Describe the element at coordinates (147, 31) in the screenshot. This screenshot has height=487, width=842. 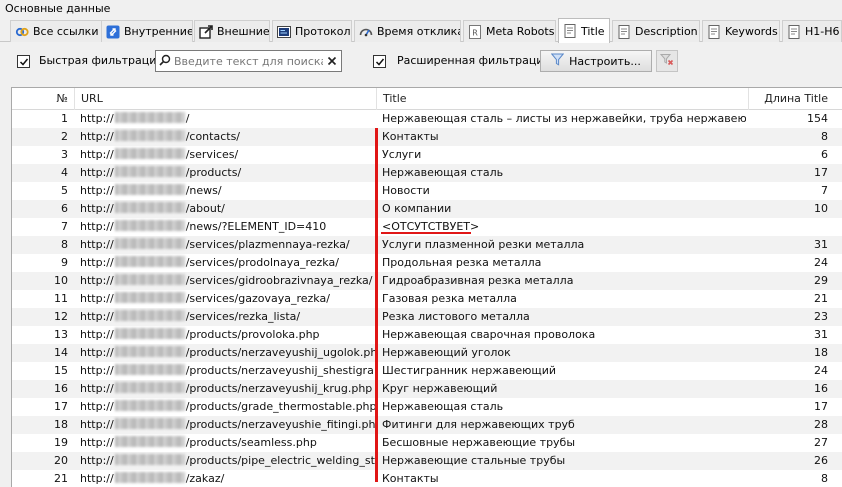
I see `tab-internal: Внутренние` at that location.